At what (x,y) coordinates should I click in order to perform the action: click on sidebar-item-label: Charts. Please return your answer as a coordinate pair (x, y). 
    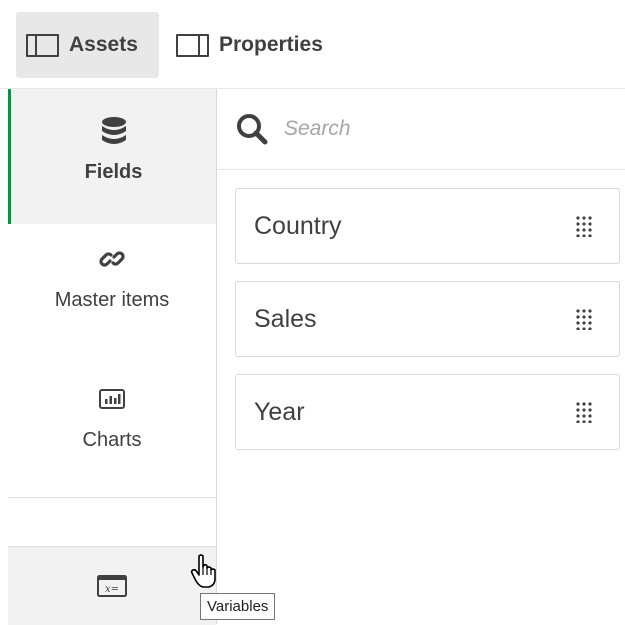
    Looking at the image, I should click on (112, 440).